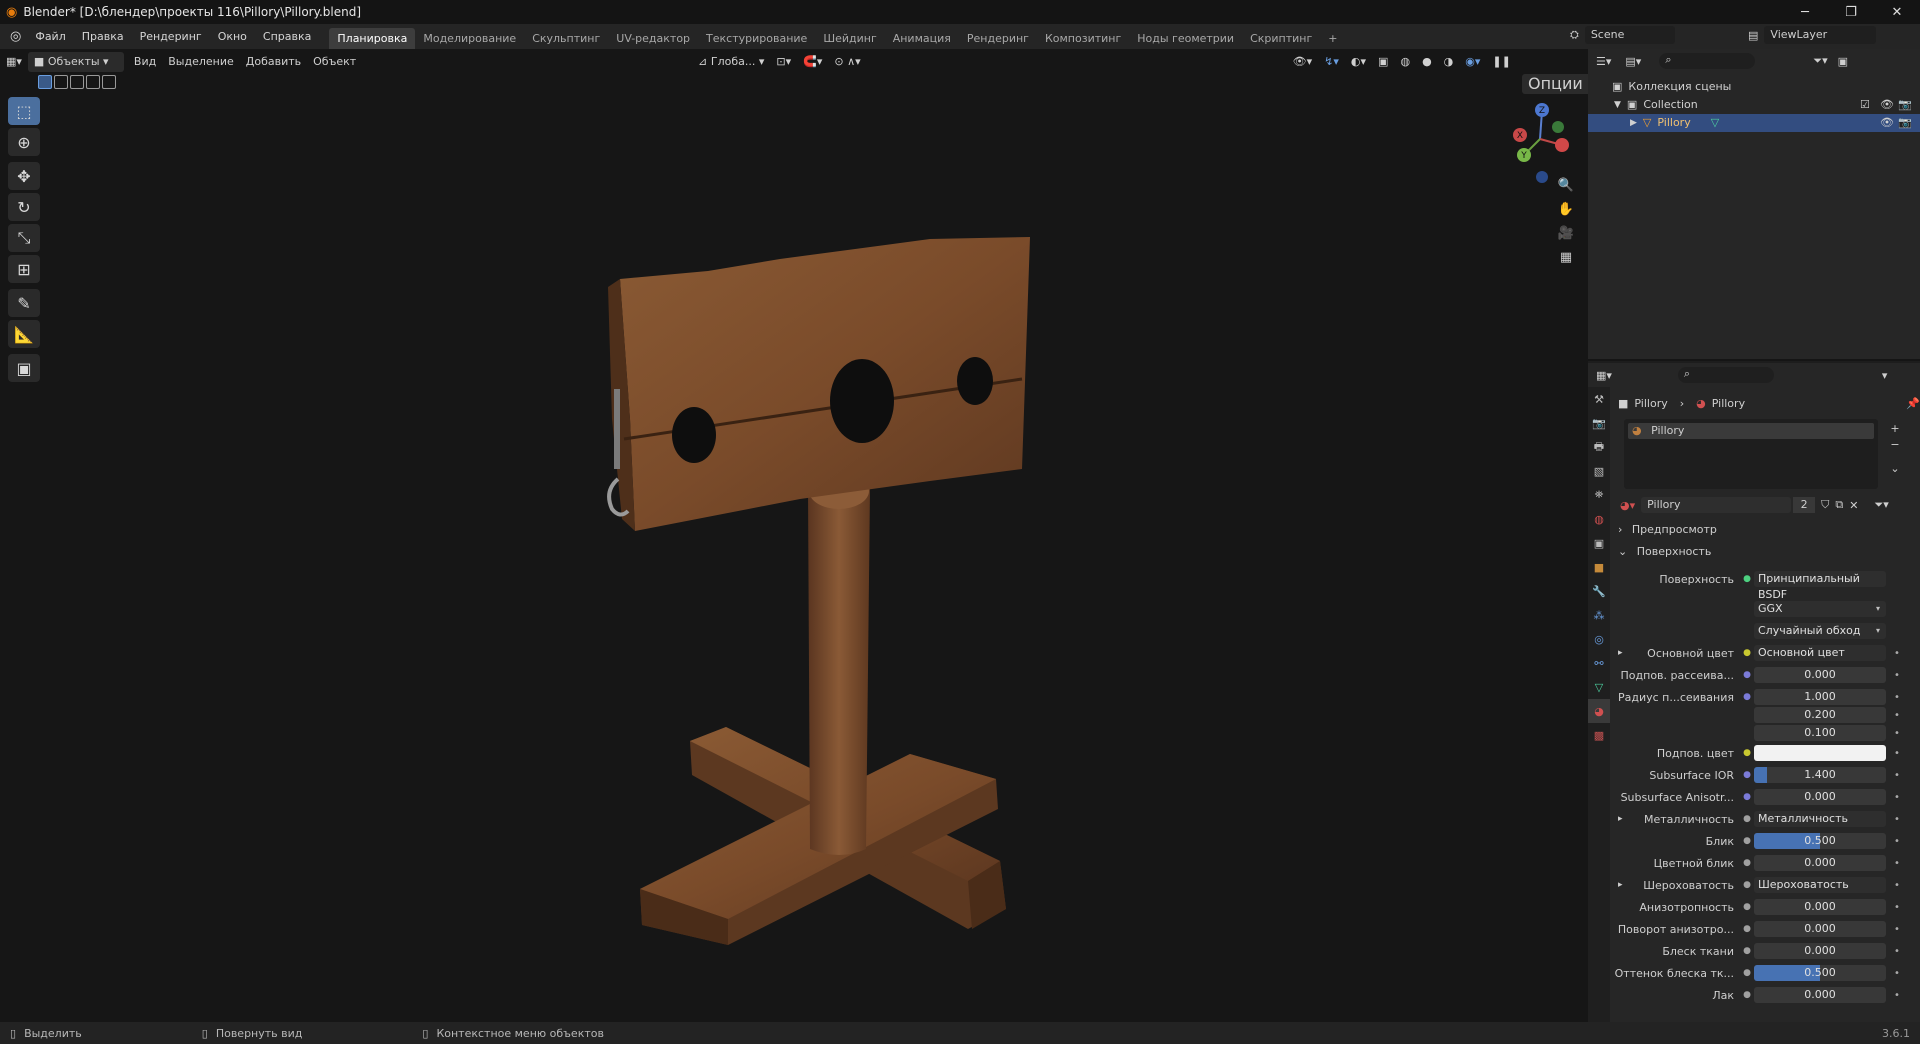 This screenshot has height=1044, width=1920. I want to click on output-tab-icon: 🖶, so click(1599, 447).